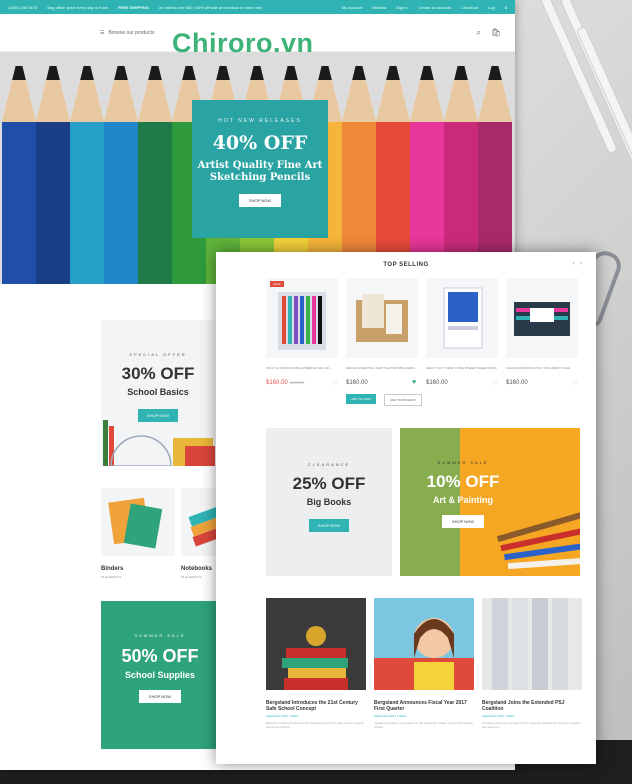  Describe the element at coordinates (414, 382) in the screenshot. I see `wishlist-heart-icon: ♥` at that location.